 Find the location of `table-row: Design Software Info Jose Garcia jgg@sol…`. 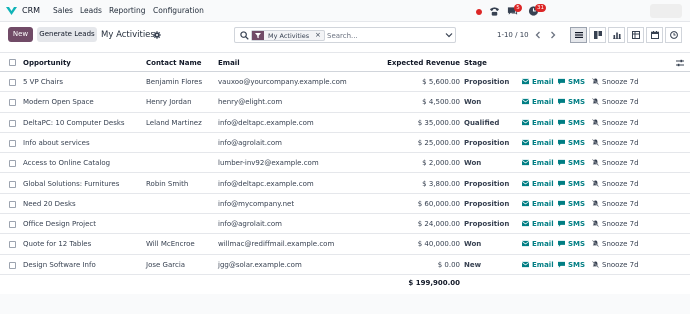

table-row: Design Software Info Jose Garcia jgg@sol… is located at coordinates (345, 264).